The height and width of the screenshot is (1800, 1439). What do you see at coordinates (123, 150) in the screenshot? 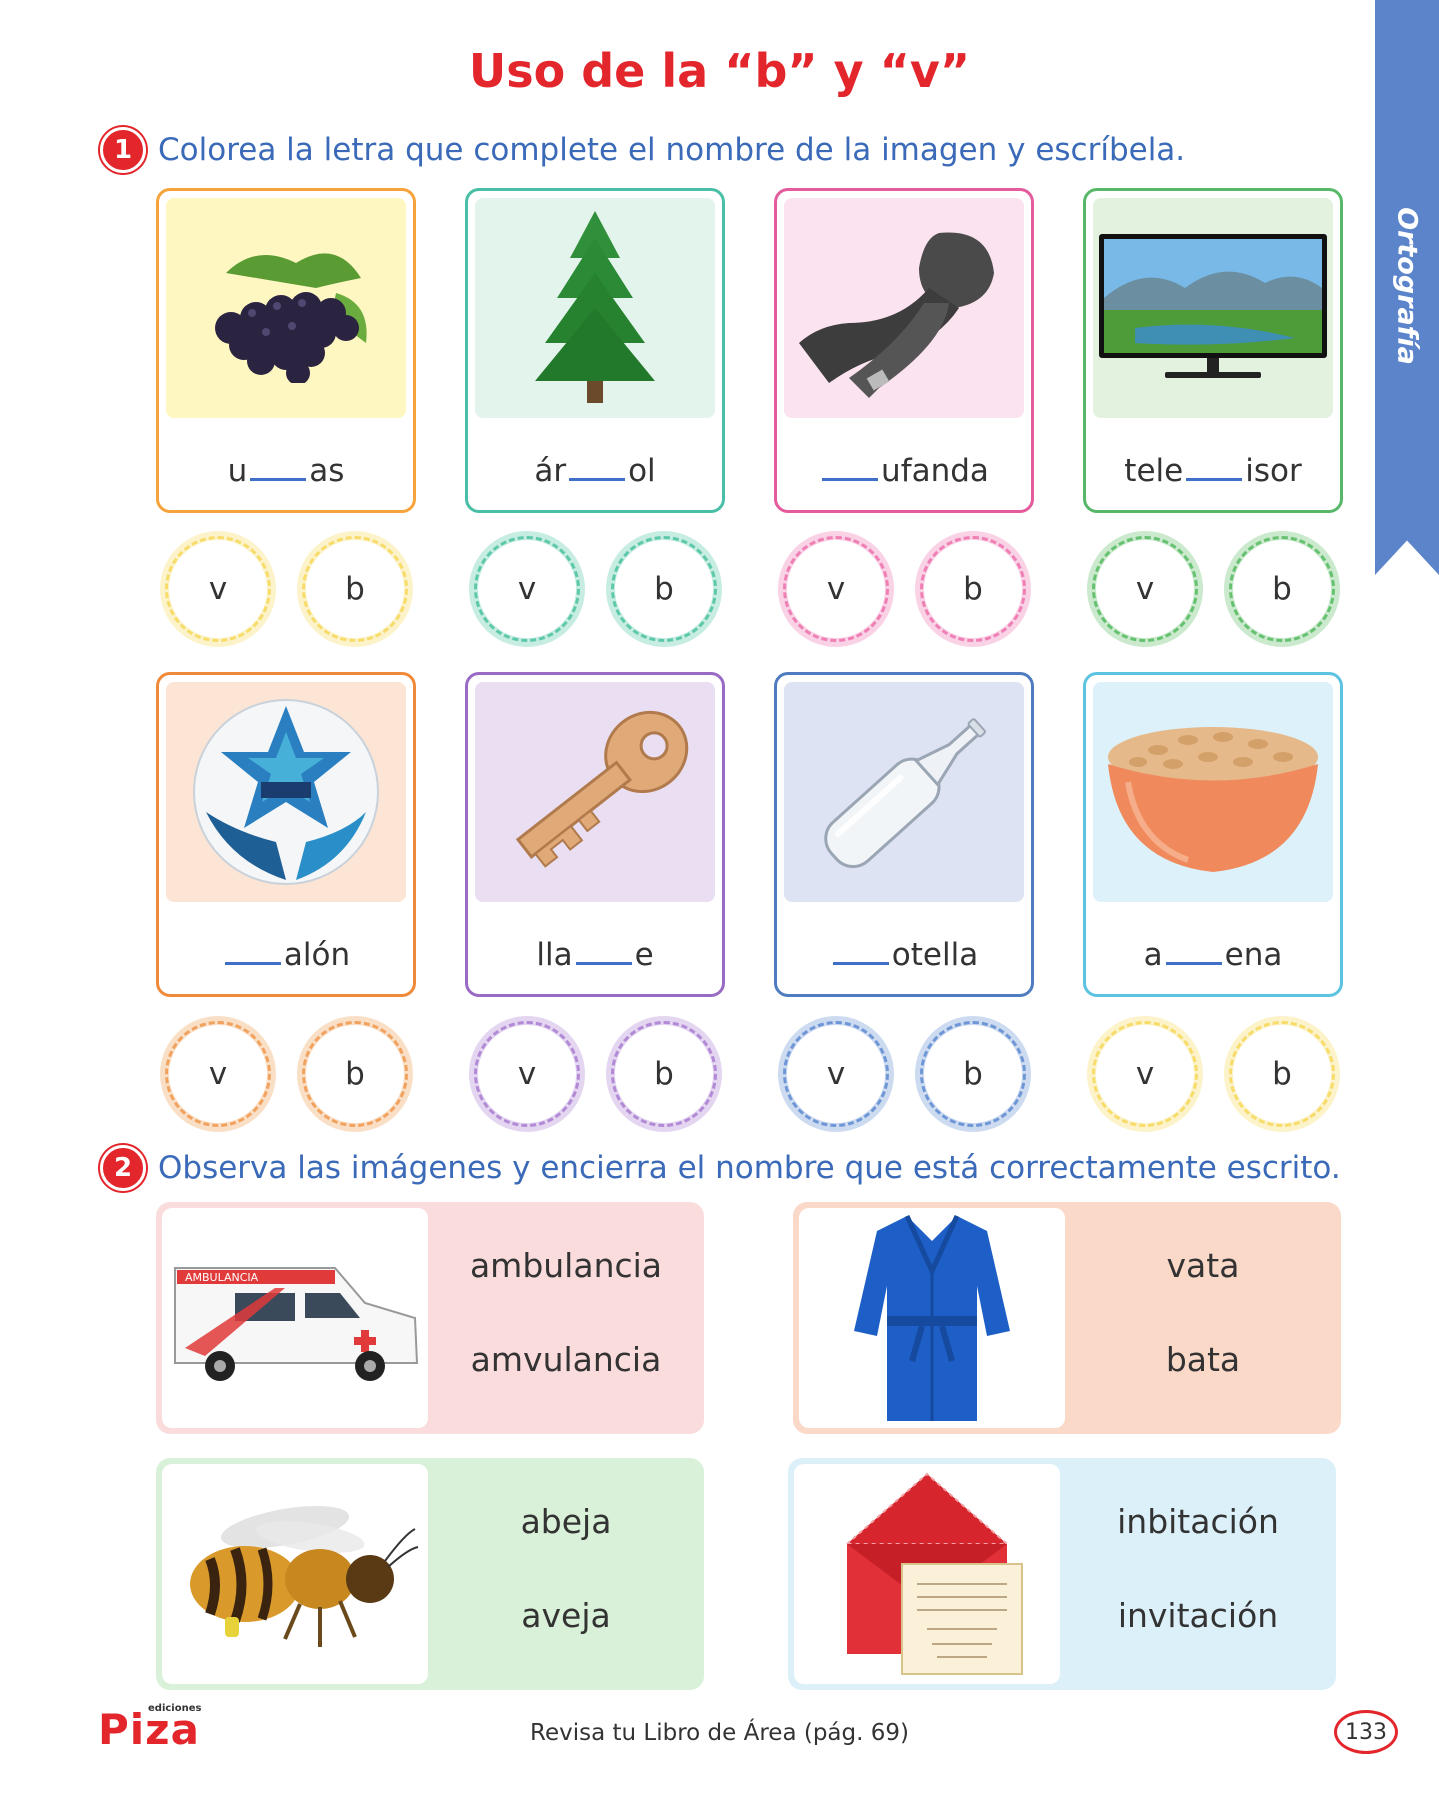
I see `activity-1-number: 1` at bounding box center [123, 150].